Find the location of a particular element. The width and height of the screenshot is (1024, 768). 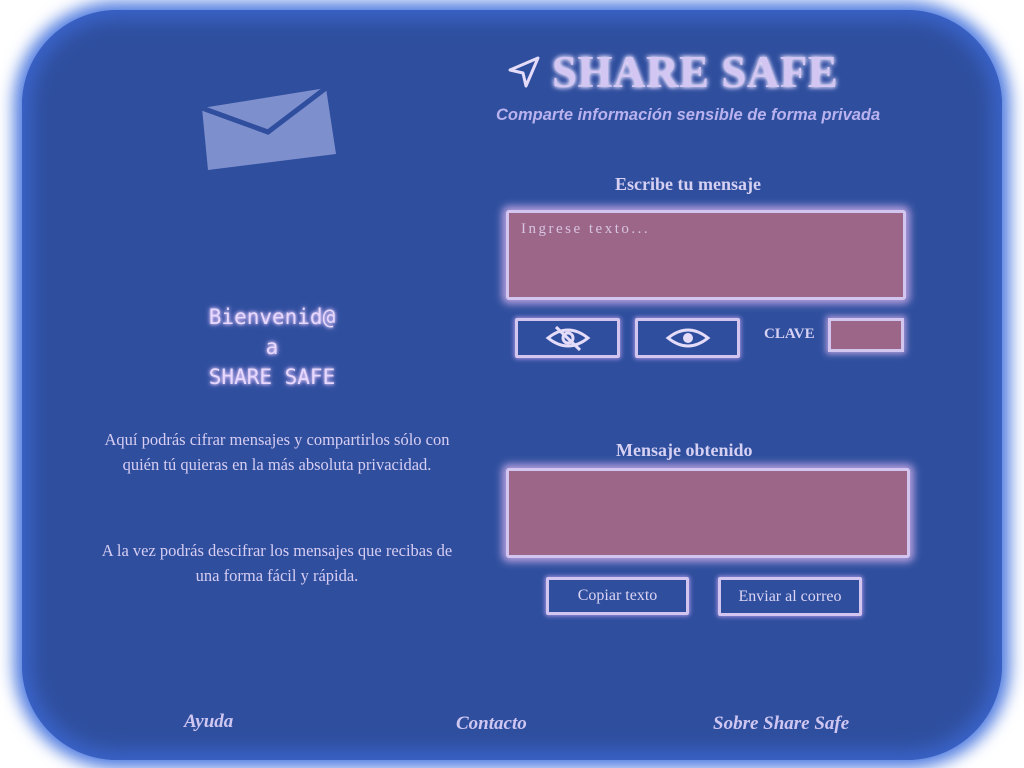

welcome-line-3: SHARE SAFE is located at coordinates (272, 377).